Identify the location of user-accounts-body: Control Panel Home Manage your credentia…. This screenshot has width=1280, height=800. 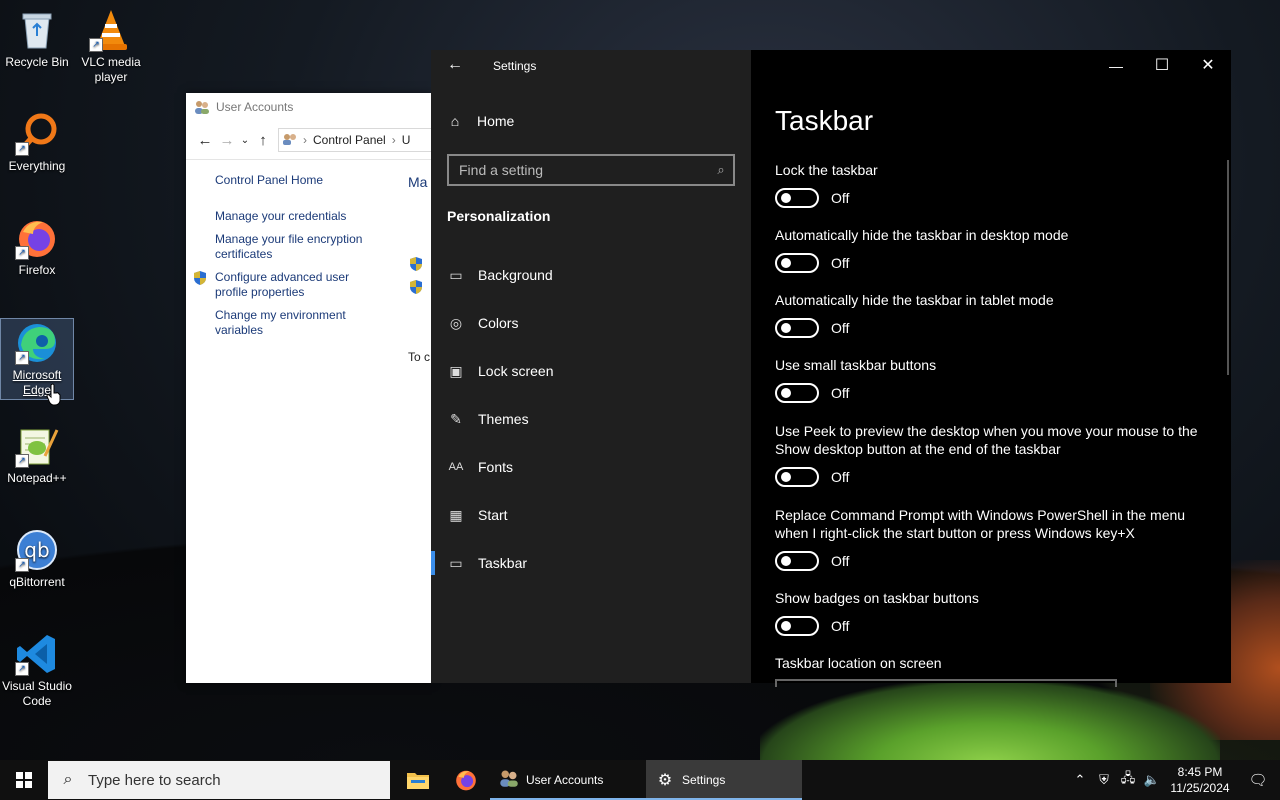
(309, 421).